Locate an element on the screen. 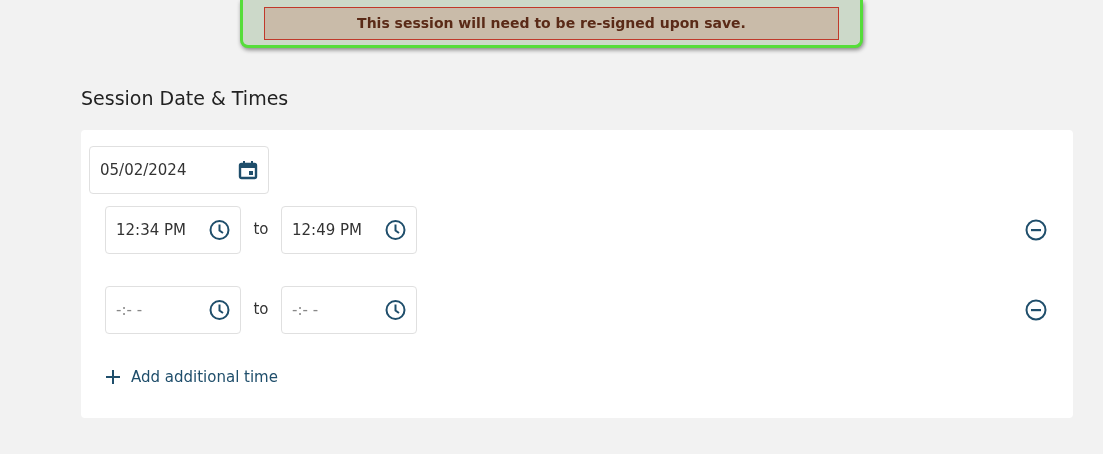  plus-icon is located at coordinates (113, 376).